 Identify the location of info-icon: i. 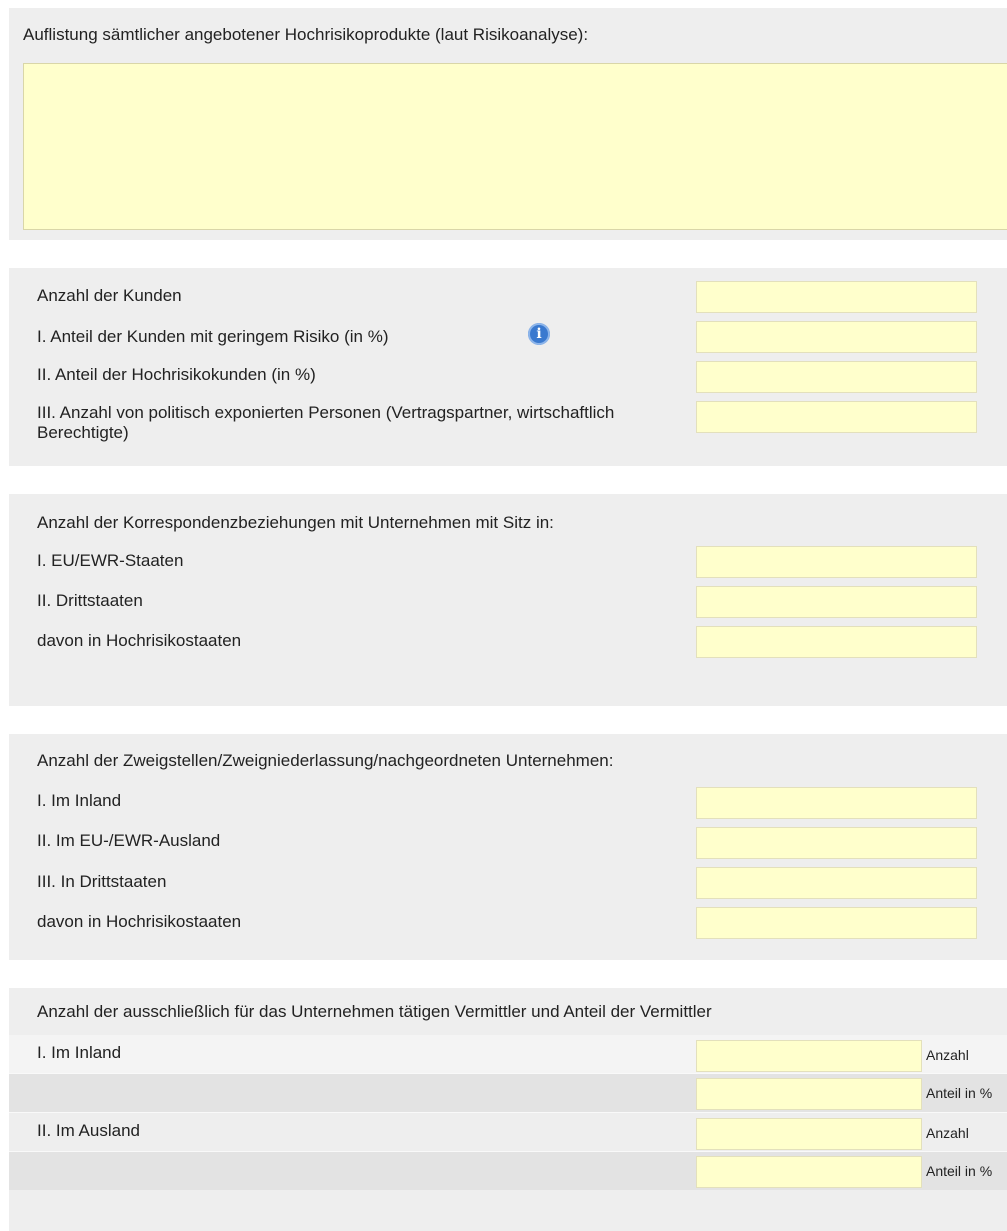
(539, 334).